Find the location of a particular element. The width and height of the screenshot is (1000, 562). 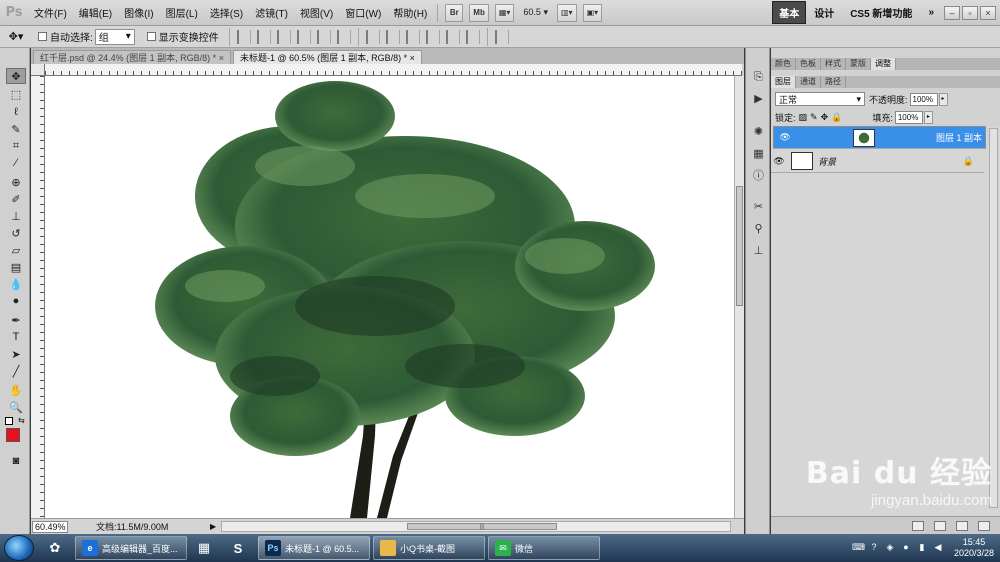

layer-name: 背景 is located at coordinates (827, 161).